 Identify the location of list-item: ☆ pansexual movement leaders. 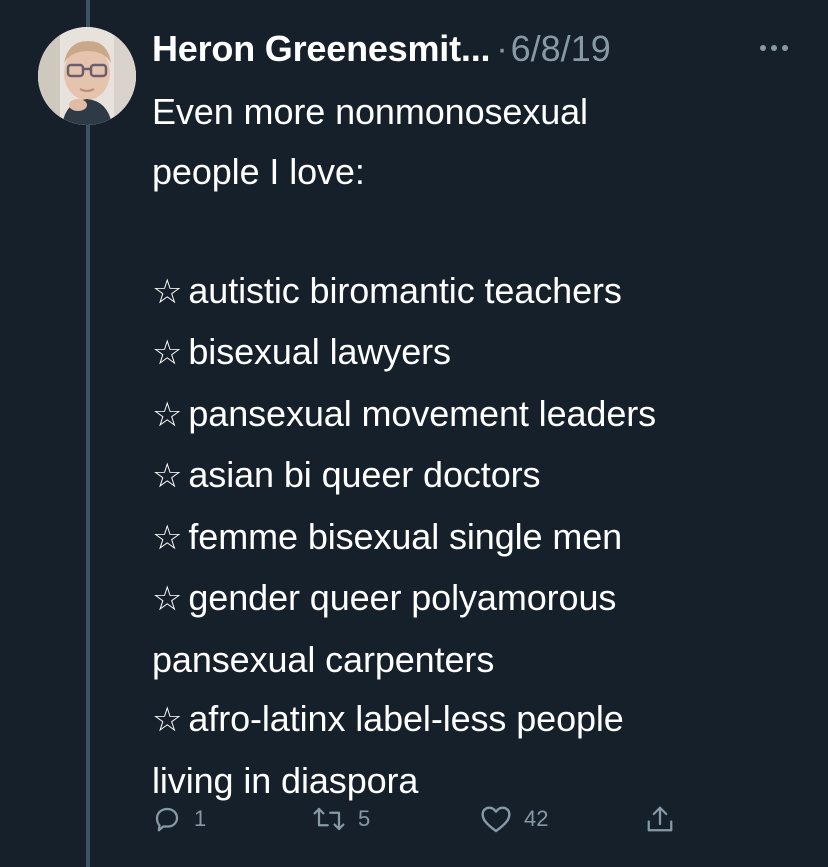
(482, 415).